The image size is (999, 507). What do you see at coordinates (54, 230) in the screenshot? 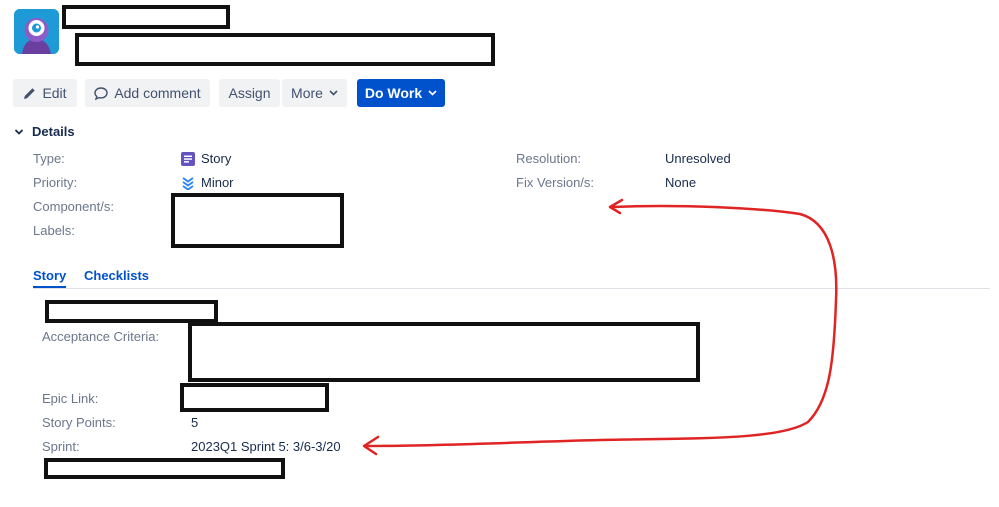
I see `labels-label: Labels:` at bounding box center [54, 230].